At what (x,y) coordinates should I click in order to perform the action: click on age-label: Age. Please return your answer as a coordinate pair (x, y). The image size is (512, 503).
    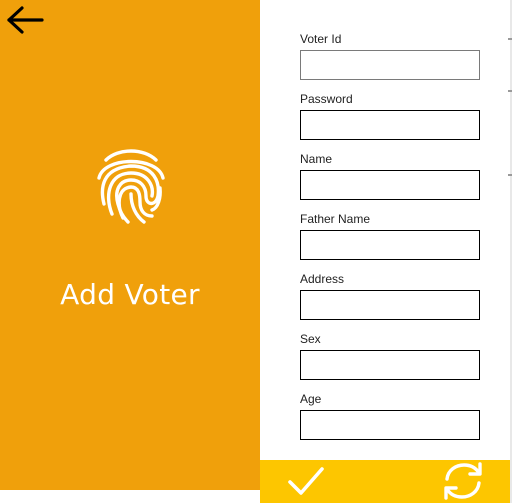
    Looking at the image, I should click on (311, 399).